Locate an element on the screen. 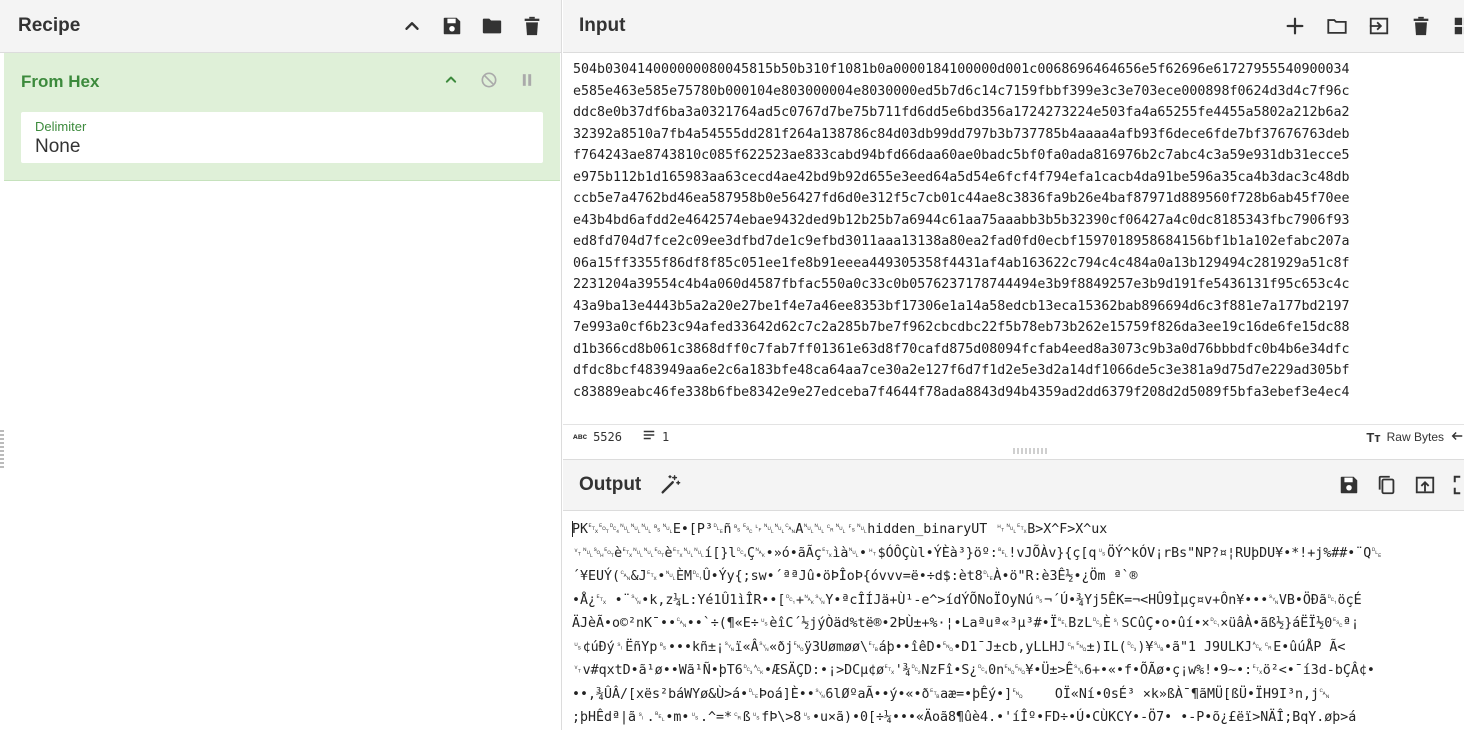 This screenshot has width=1464, height=730. lines-stat: 1 is located at coordinates (655, 436).